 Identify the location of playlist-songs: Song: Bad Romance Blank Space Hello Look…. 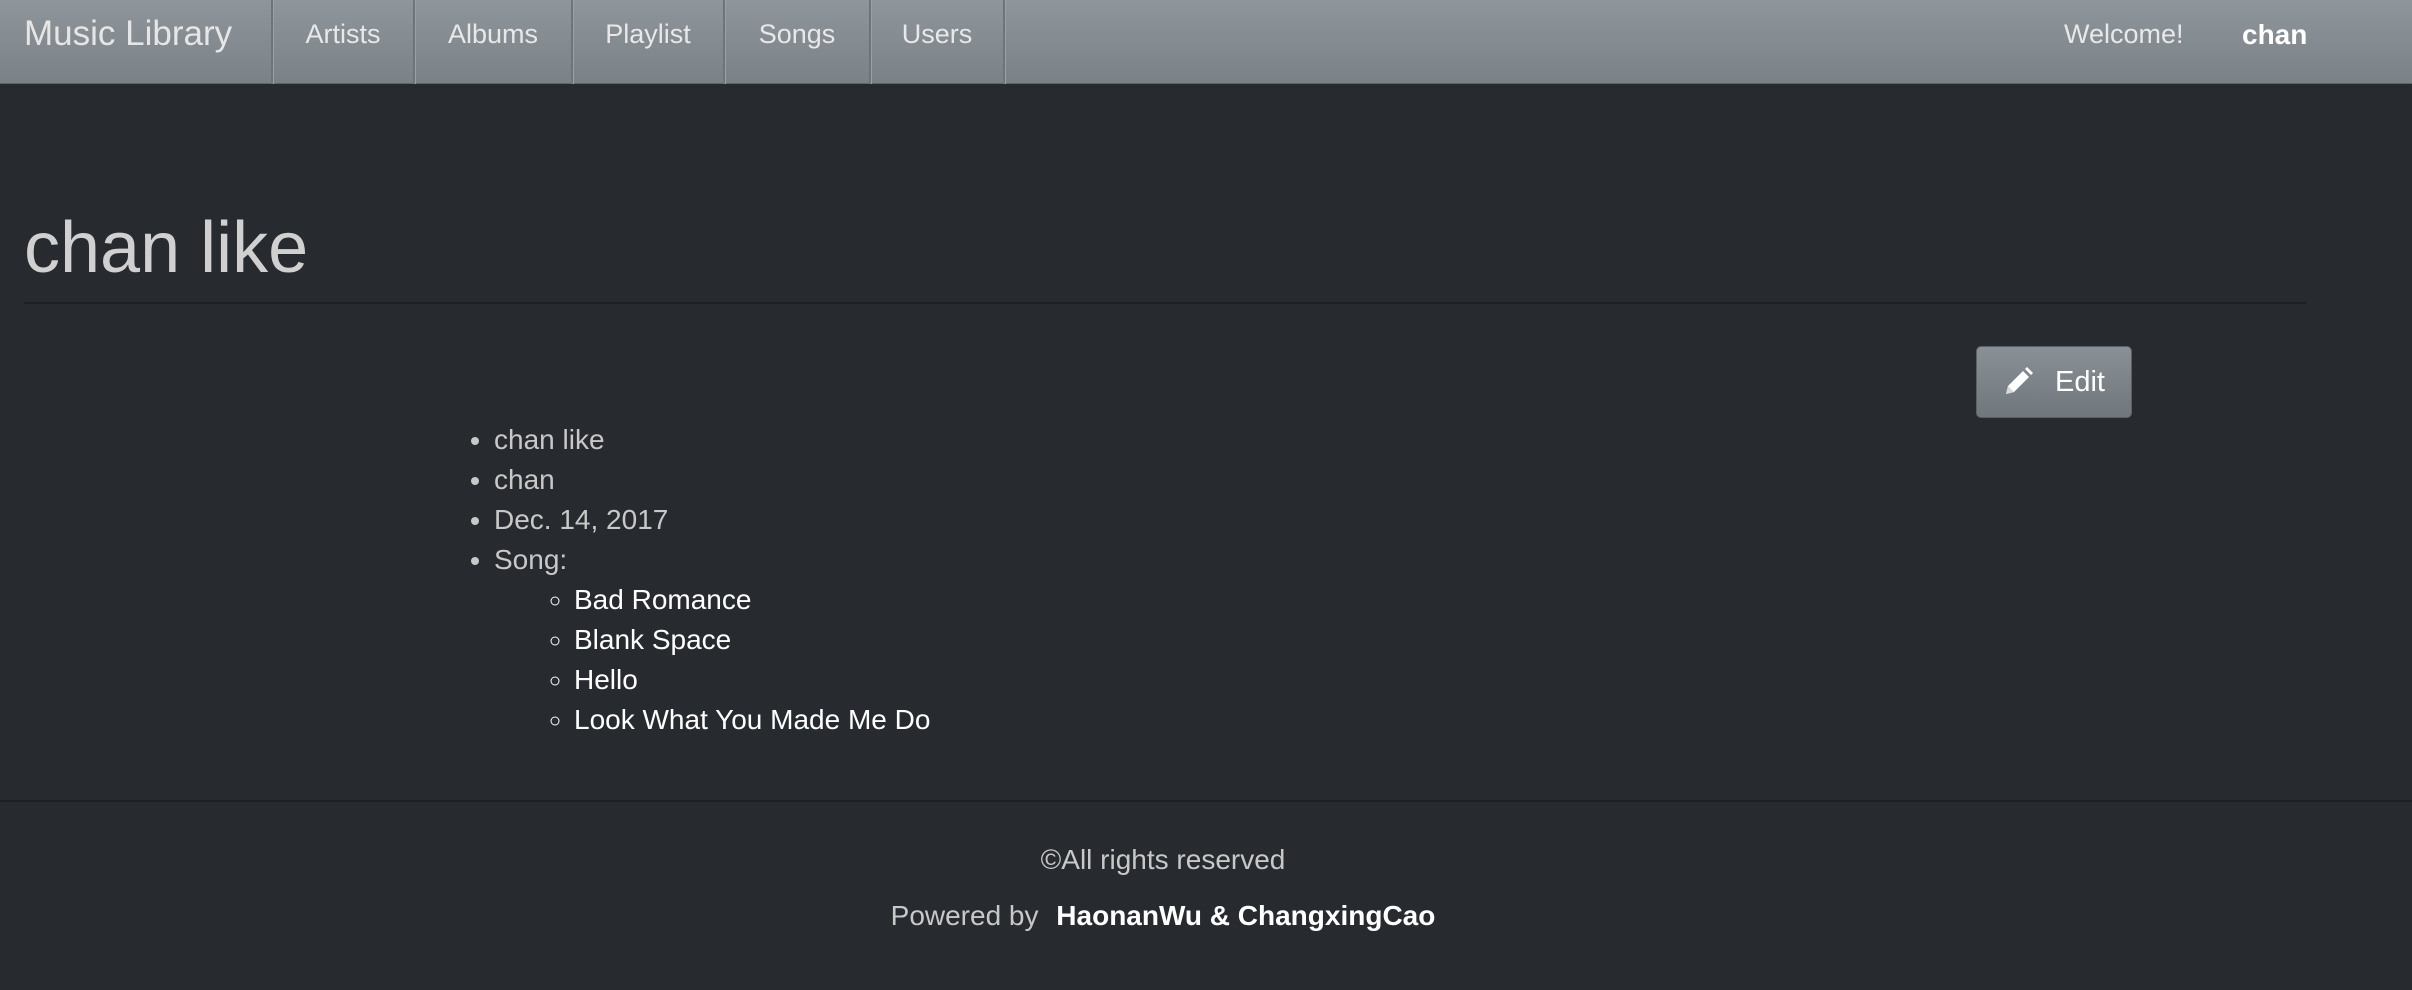
(712, 640).